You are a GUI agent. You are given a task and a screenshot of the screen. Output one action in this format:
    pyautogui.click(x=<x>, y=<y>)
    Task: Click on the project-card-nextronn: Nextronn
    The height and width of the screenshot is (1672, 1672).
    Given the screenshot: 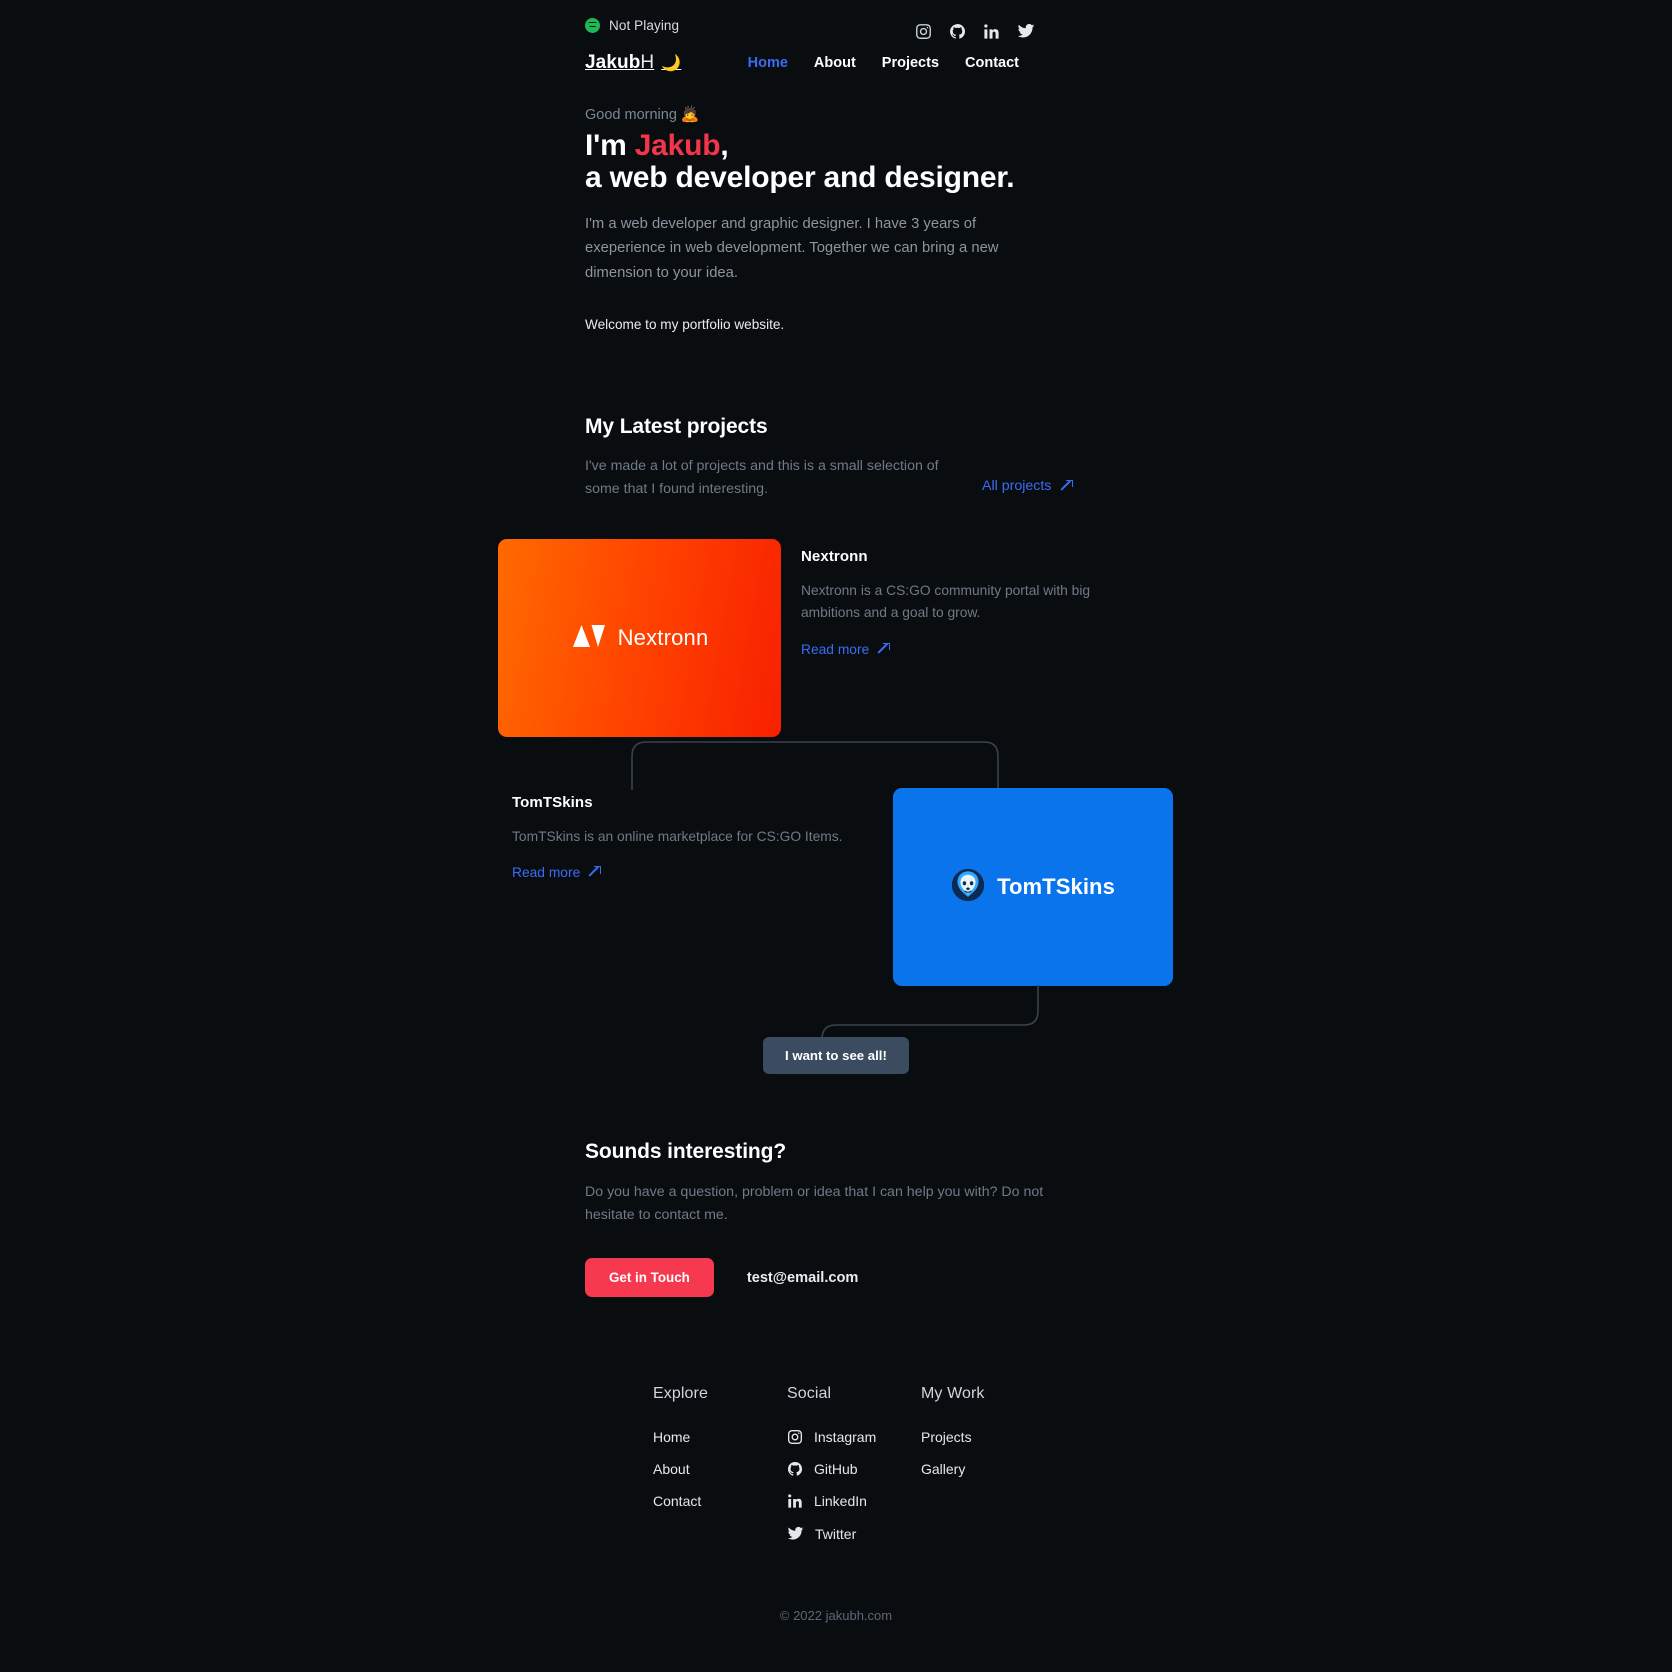 What is the action you would take?
    pyautogui.click(x=639, y=638)
    